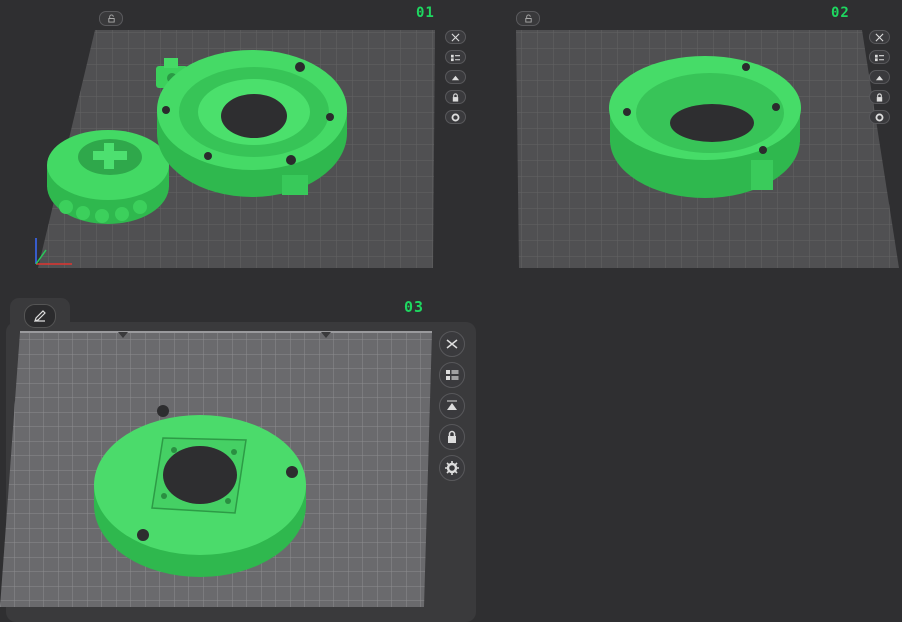 This screenshot has width=902, height=622. I want to click on model-flange, so click(252, 123).